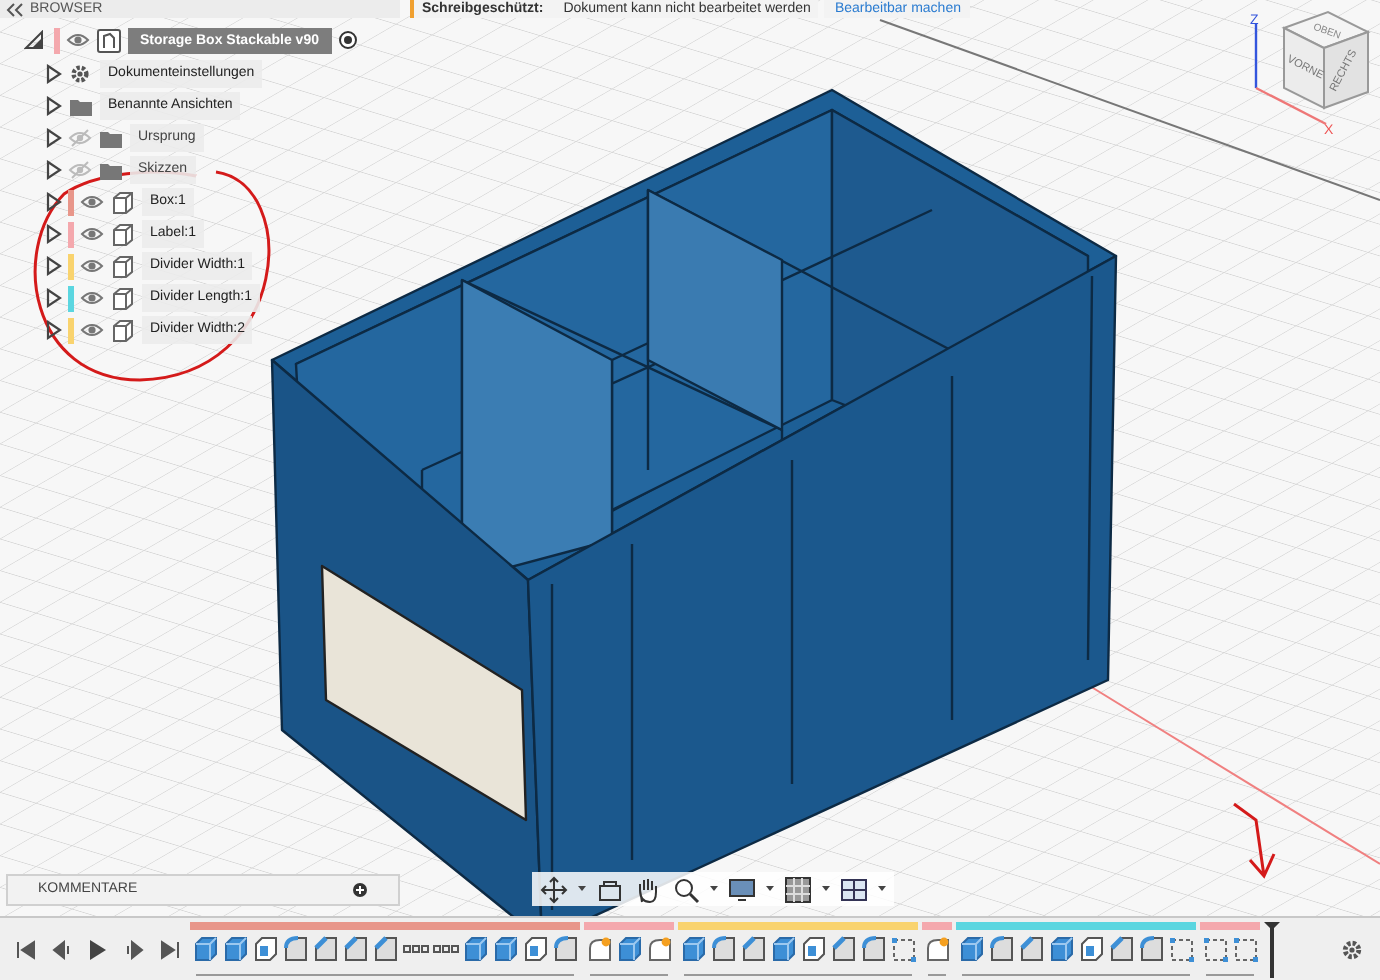 This screenshot has width=1380, height=980. What do you see at coordinates (134, 949) in the screenshot?
I see `step-forward-icon` at bounding box center [134, 949].